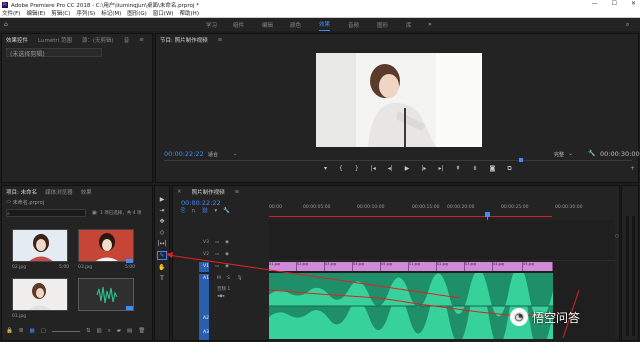 The height and width of the screenshot is (342, 640). Describe the element at coordinates (519, 317) in the screenshot. I see `watermark-logo-icon: ◔` at that location.